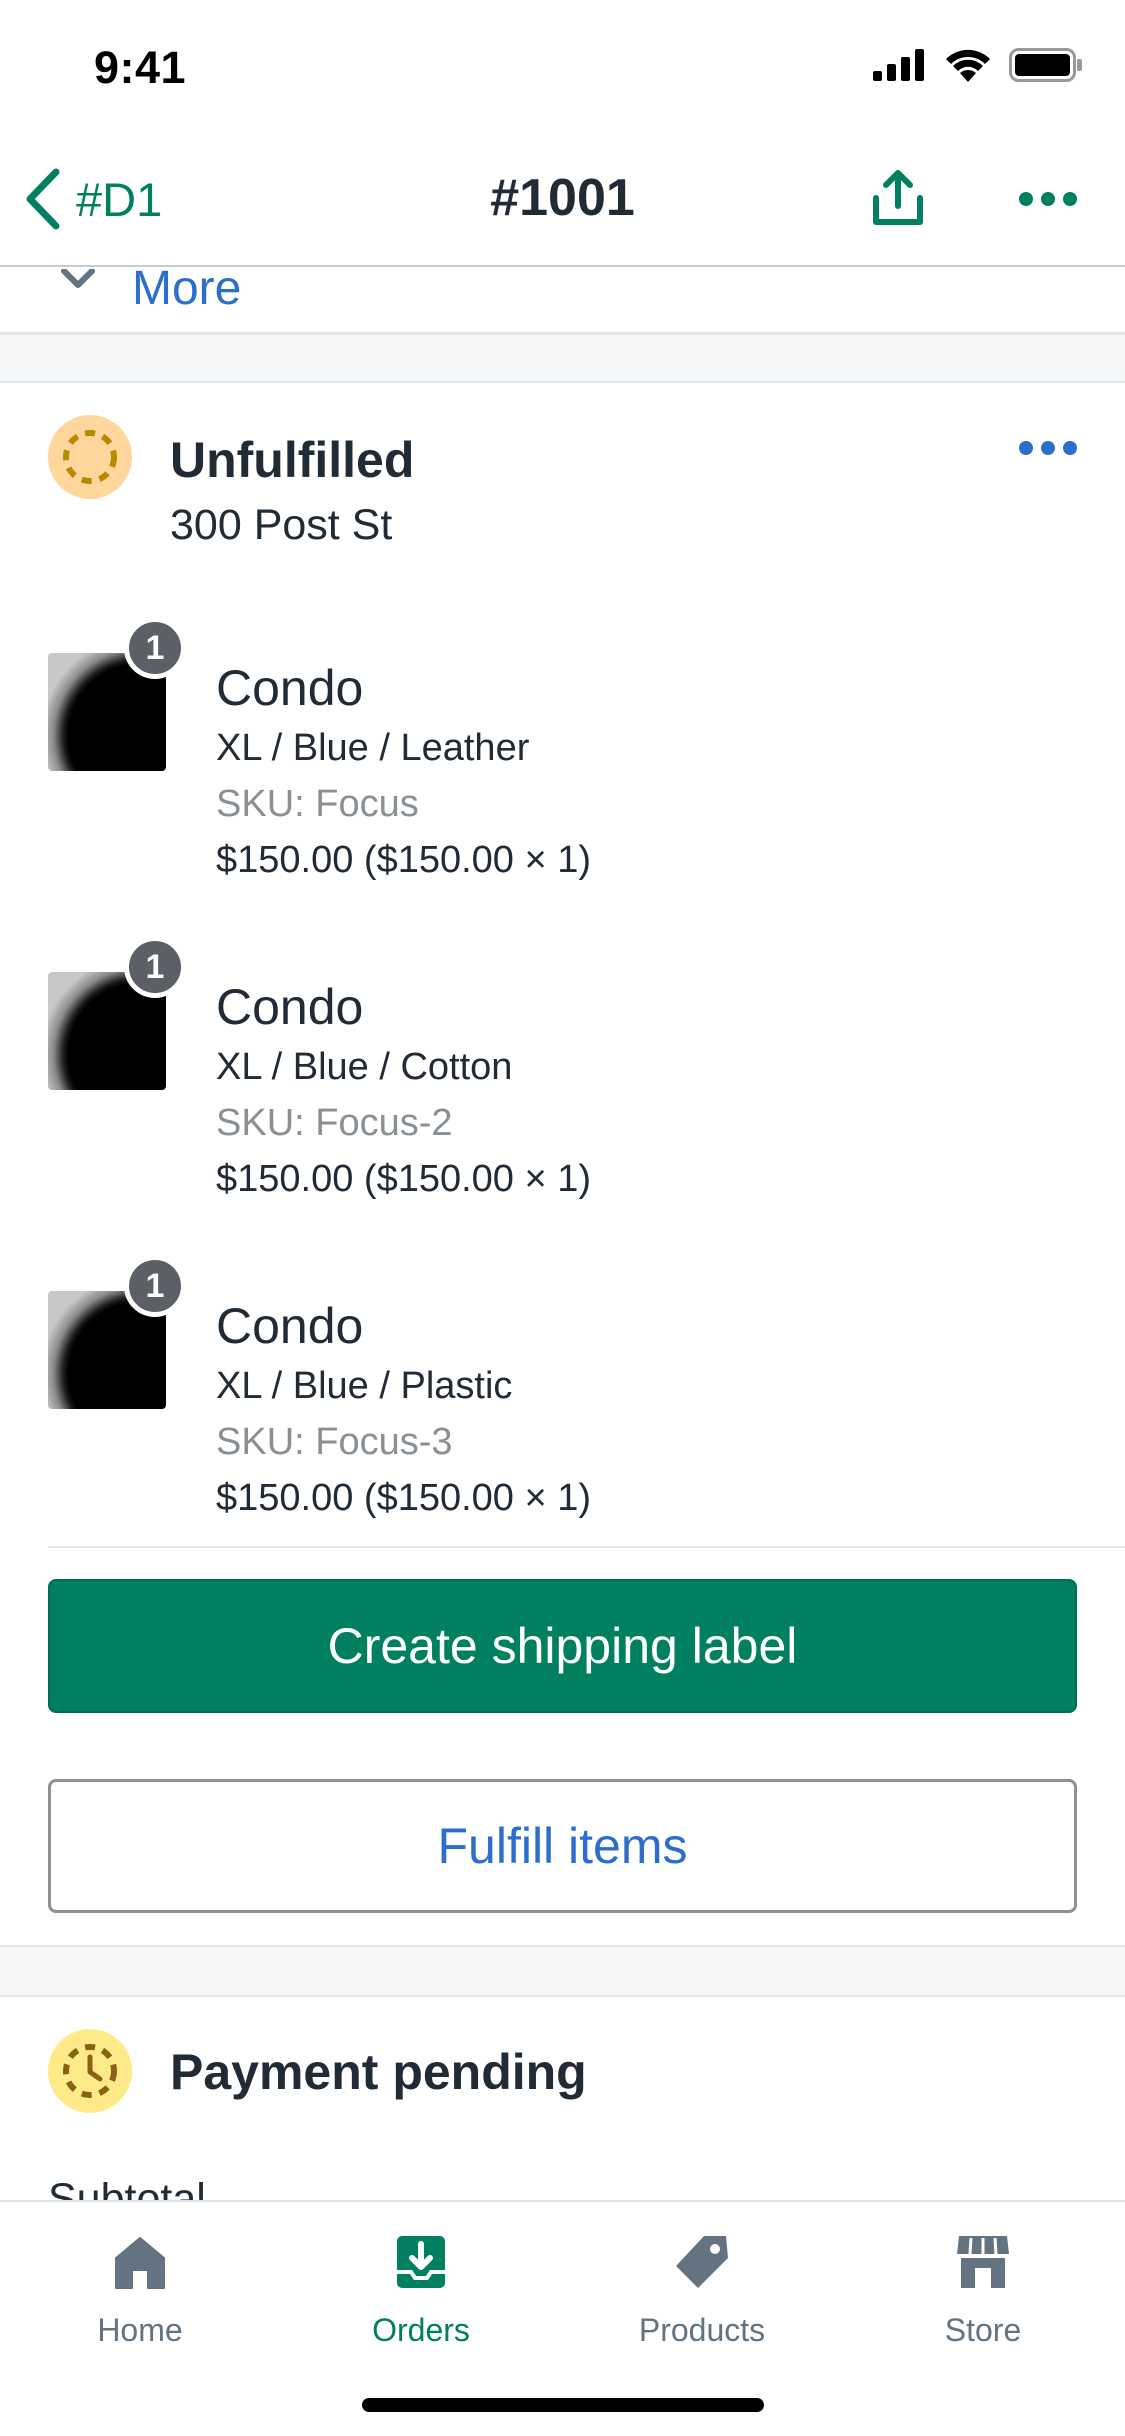 The image size is (1125, 2436). I want to click on tab-label: Home, so click(140, 2330).